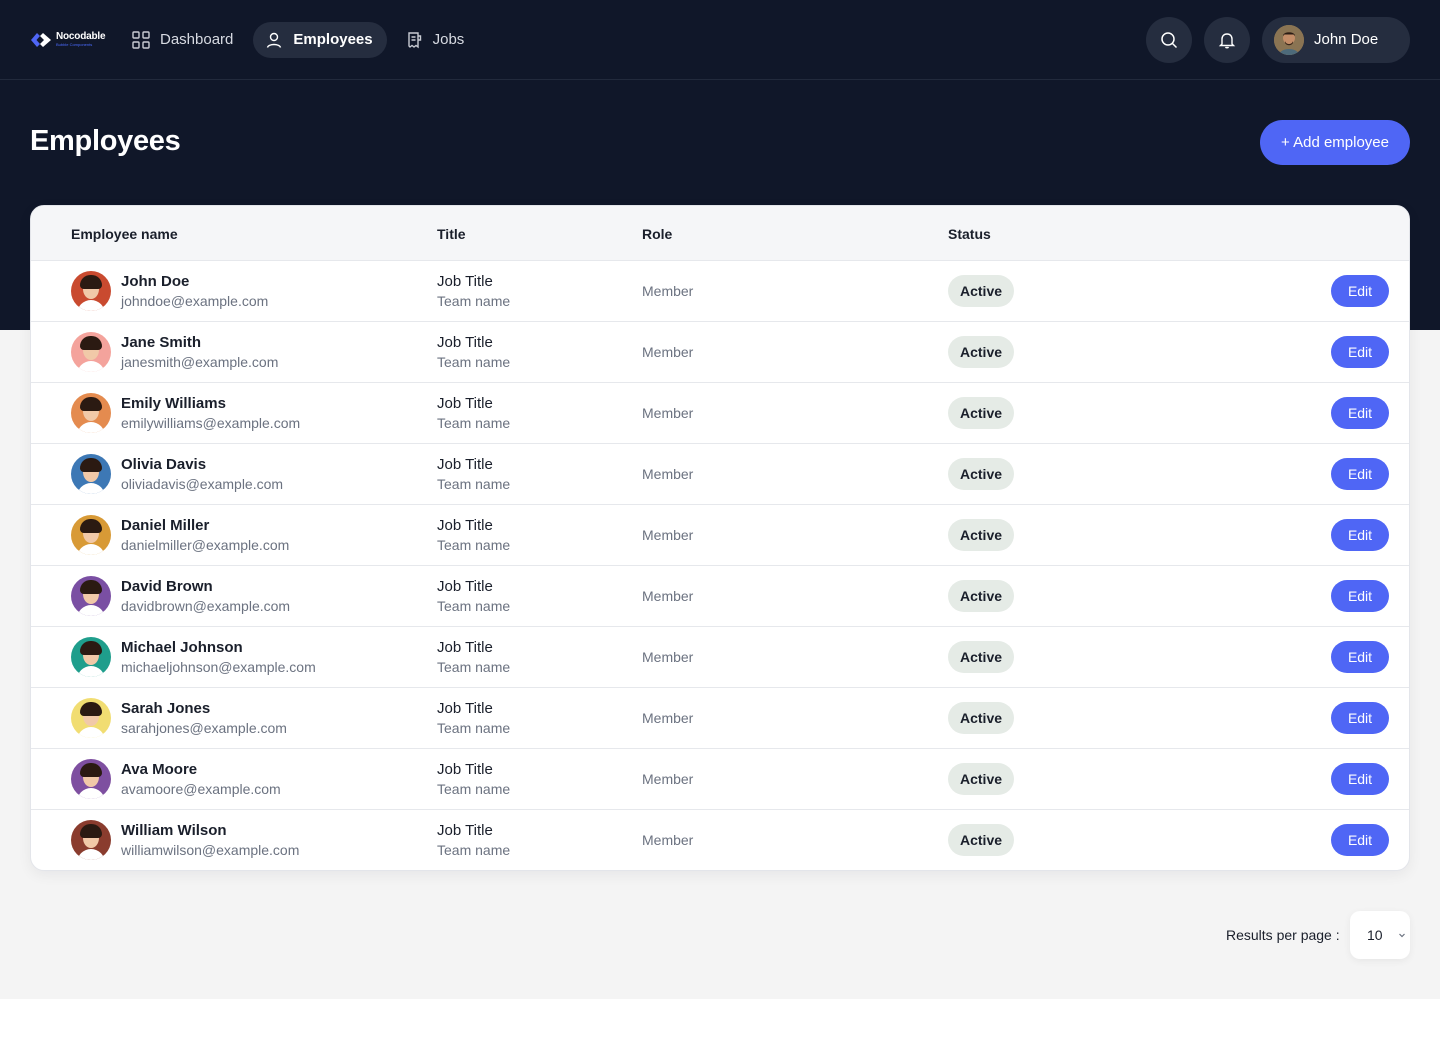 The image size is (1440, 1059). I want to click on main-nav: Dashboard Employees Jobs, so click(299, 39).